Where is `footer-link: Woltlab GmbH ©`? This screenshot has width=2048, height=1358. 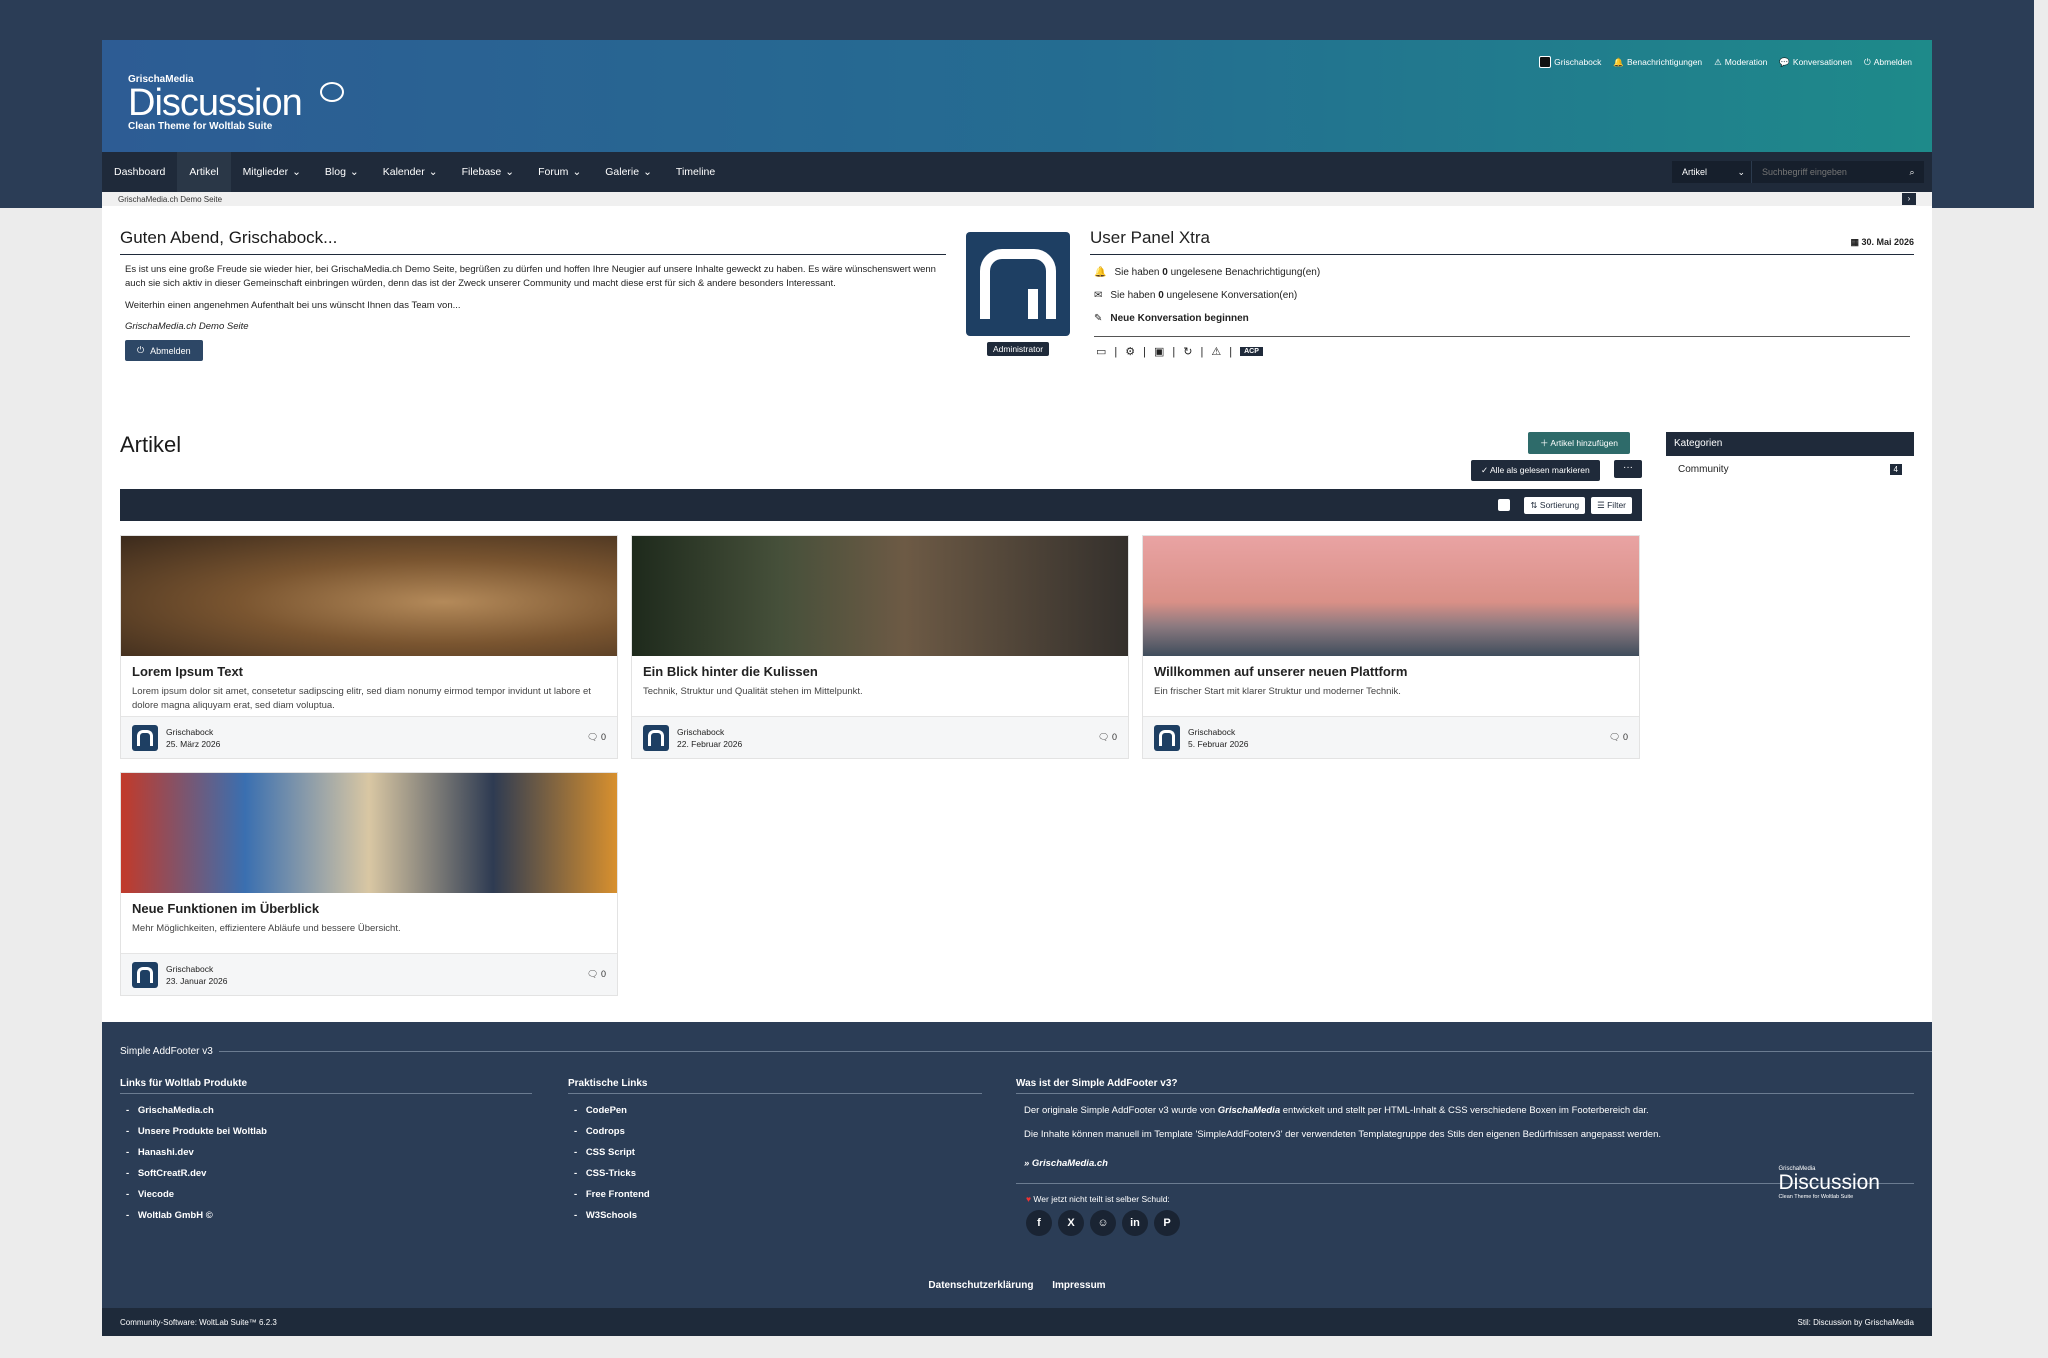
footer-link: Woltlab GmbH © is located at coordinates (326, 1215).